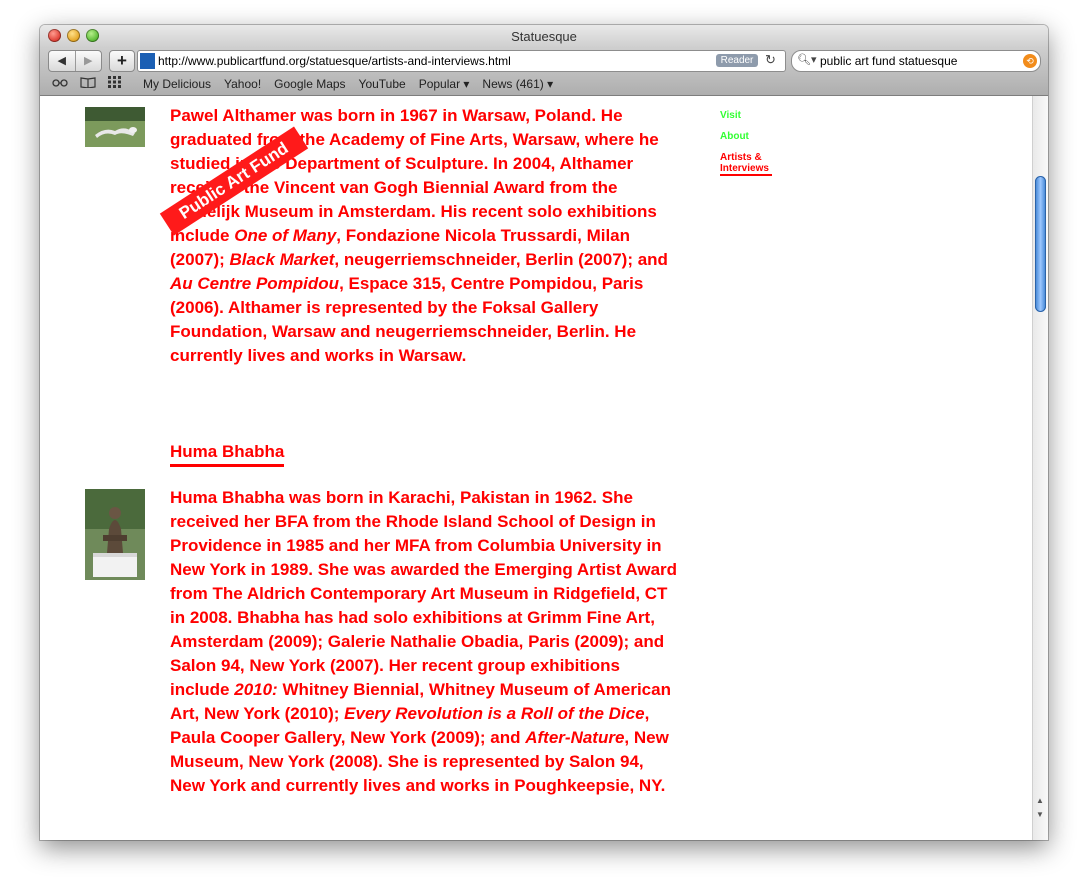  I want to click on bookmarks-book-icon, so click(88, 83).